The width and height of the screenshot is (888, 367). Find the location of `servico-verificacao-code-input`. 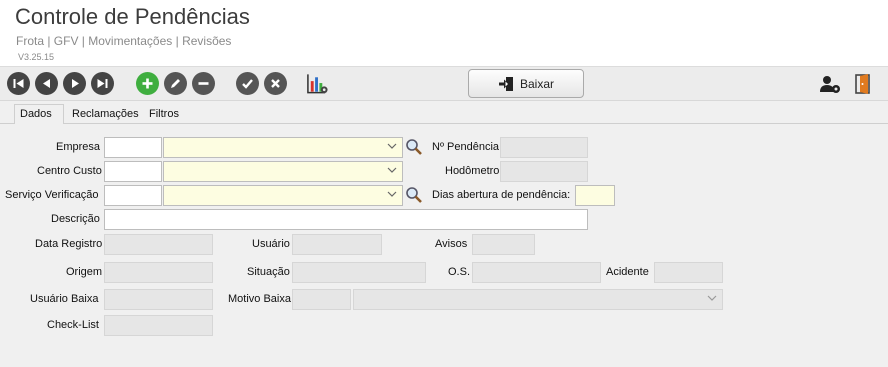

servico-verificacao-code-input is located at coordinates (133, 195).